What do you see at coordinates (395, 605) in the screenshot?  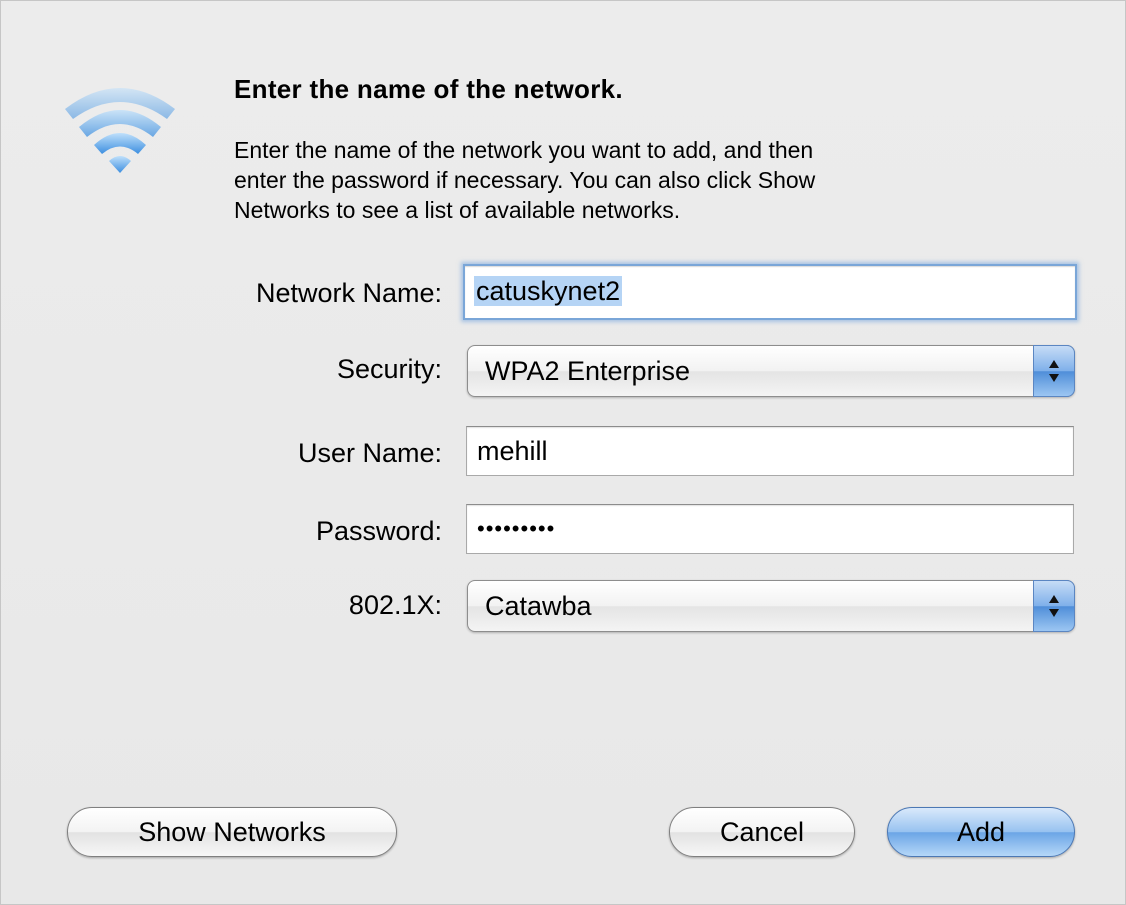 I see `dot1x-label: 802.1X:` at bounding box center [395, 605].